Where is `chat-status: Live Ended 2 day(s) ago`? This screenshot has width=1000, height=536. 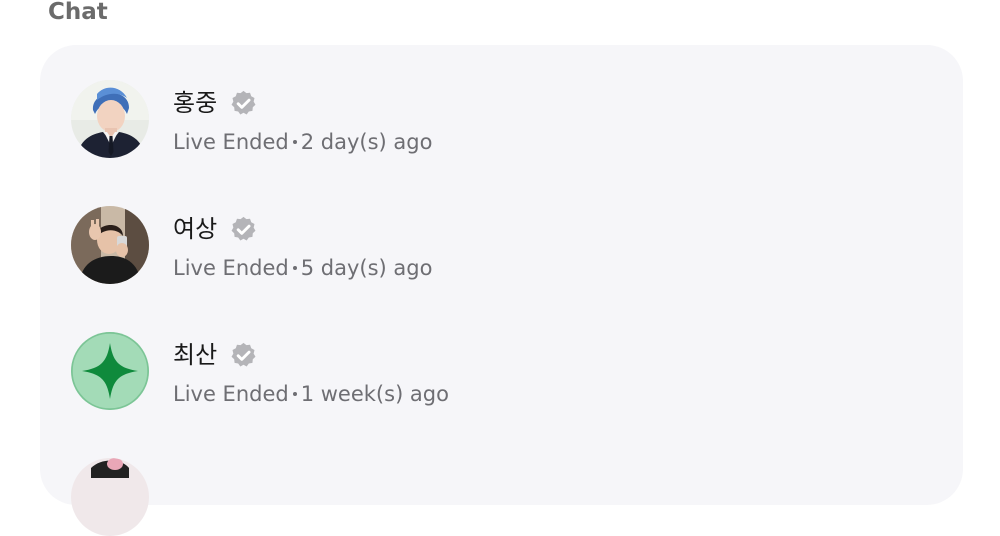
chat-status: Live Ended 2 day(s) ago is located at coordinates (302, 142).